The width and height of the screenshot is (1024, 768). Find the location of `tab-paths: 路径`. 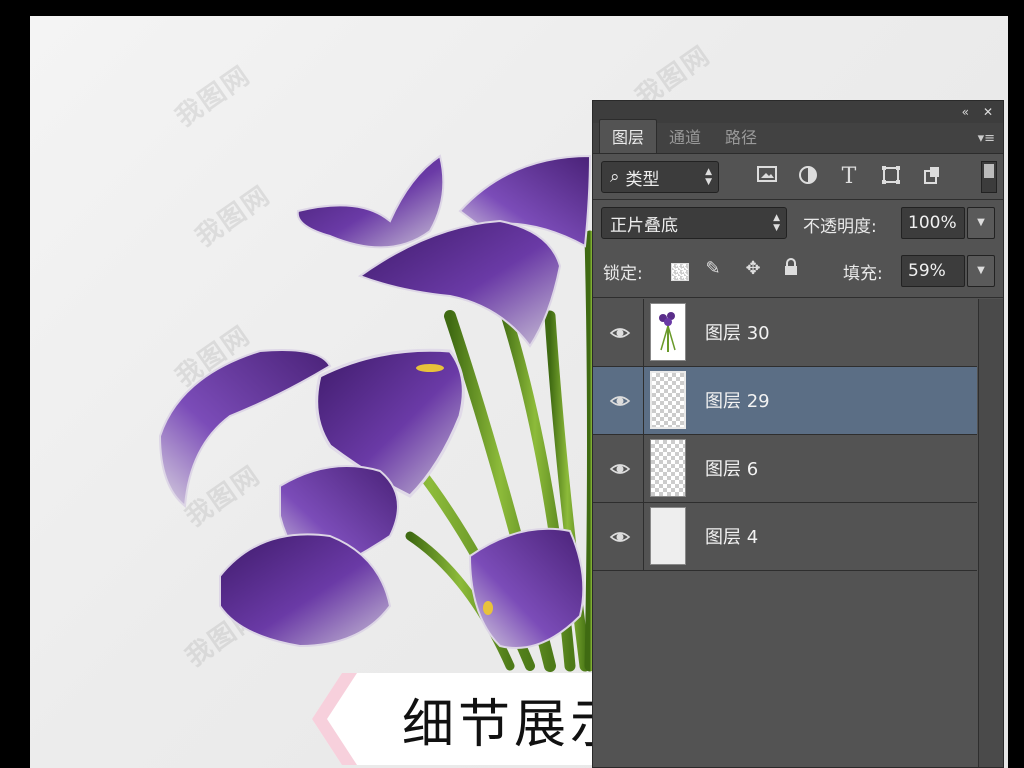

tab-paths: 路径 is located at coordinates (741, 136).